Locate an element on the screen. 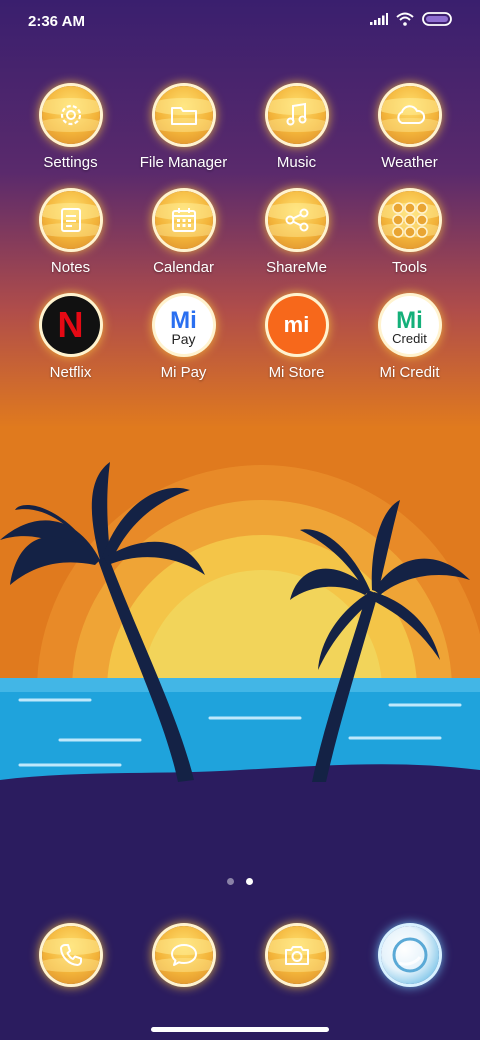 This screenshot has height=1040, width=480. app-netflix: N Netflix is located at coordinates (70, 338).